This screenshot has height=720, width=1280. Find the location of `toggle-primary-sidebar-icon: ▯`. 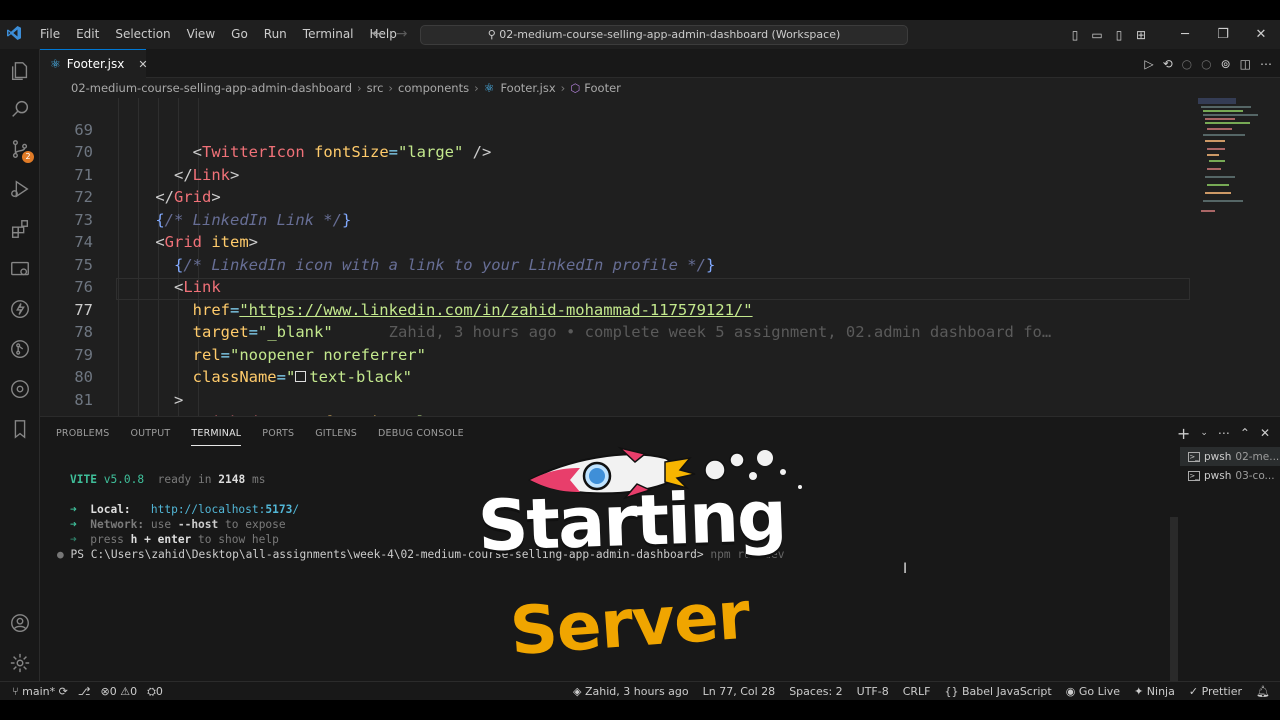

toggle-primary-sidebar-icon: ▯ is located at coordinates (1075, 35).